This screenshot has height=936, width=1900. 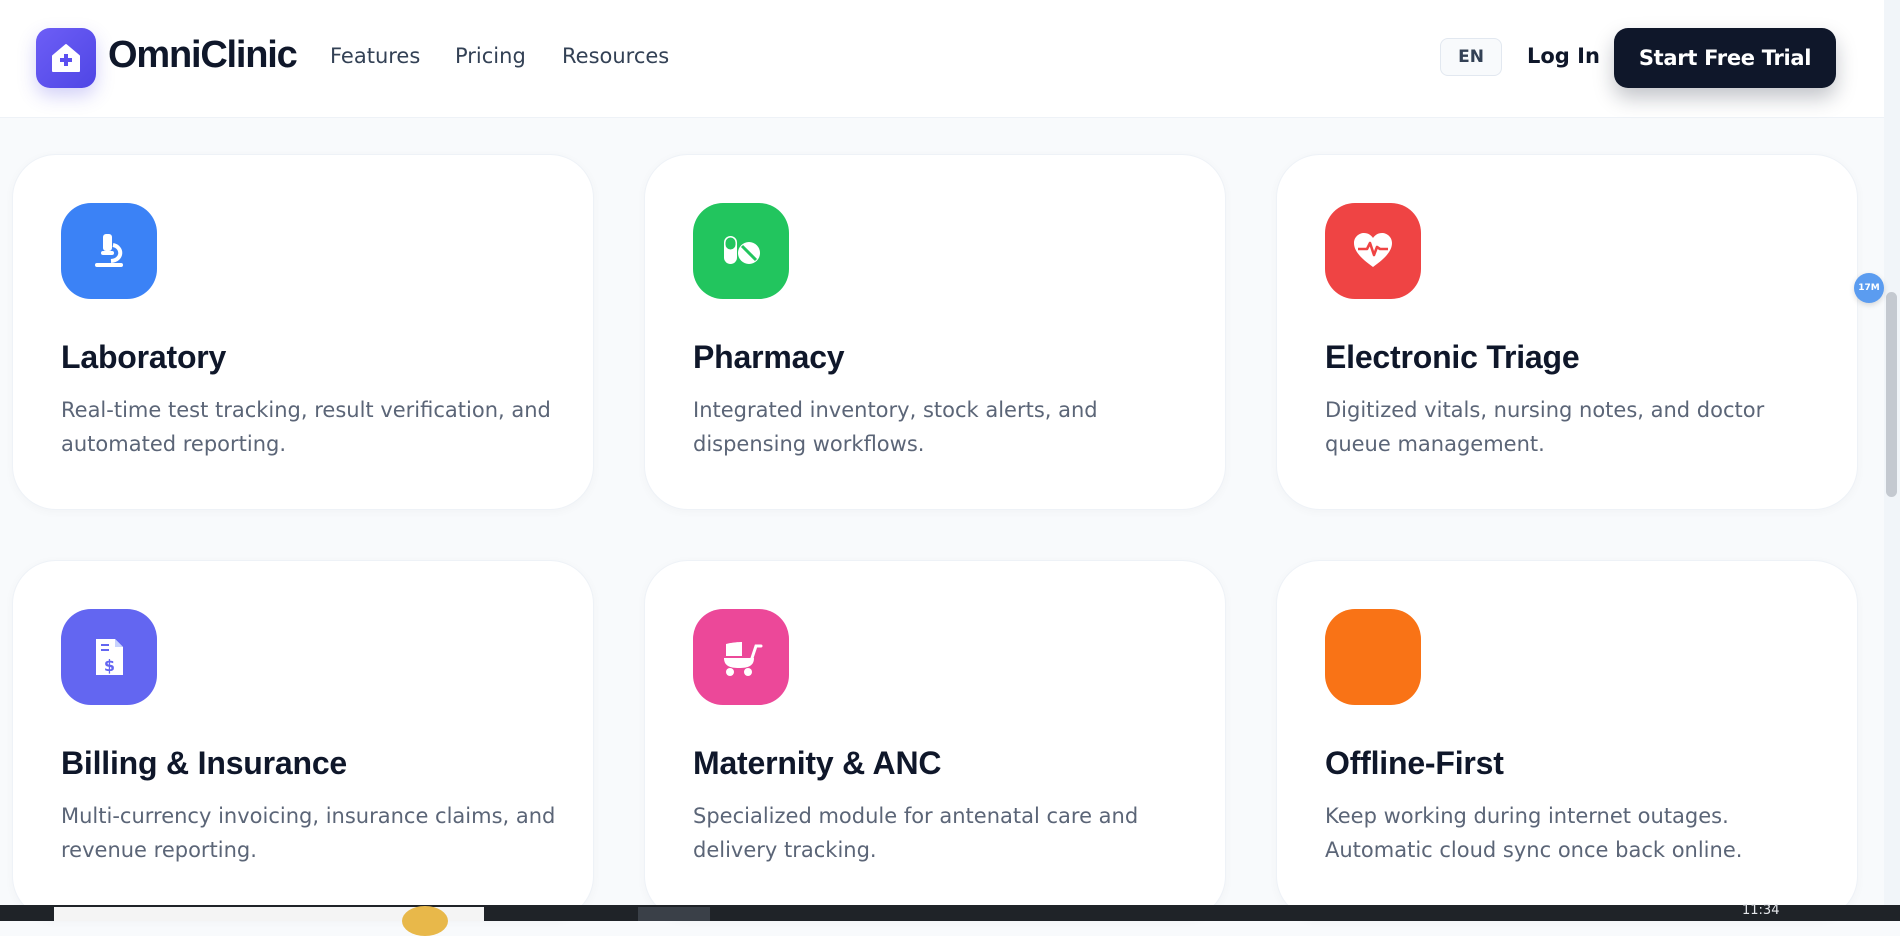 I want to click on invoice-dollar-icon: $, so click(x=109, y=657).